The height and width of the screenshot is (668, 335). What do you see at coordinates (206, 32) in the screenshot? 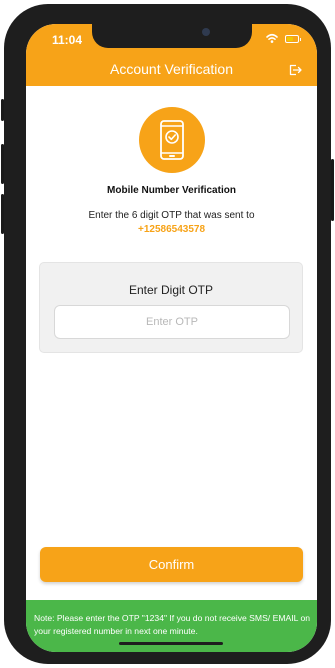
I see `camera-icon` at bounding box center [206, 32].